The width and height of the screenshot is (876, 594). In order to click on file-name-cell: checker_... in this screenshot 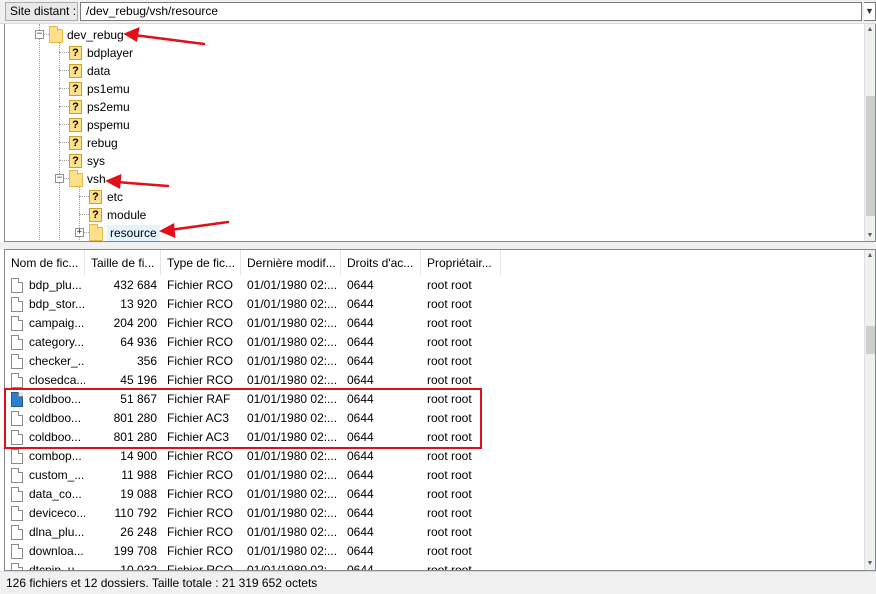, I will do `click(57, 361)`.